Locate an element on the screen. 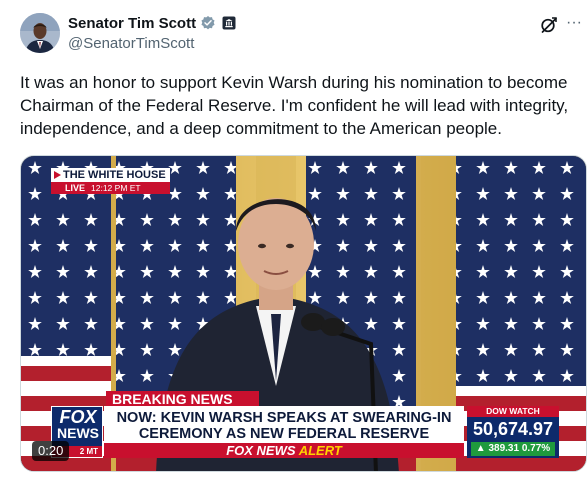  author-handle: @SenatorTimScott is located at coordinates (152, 43).